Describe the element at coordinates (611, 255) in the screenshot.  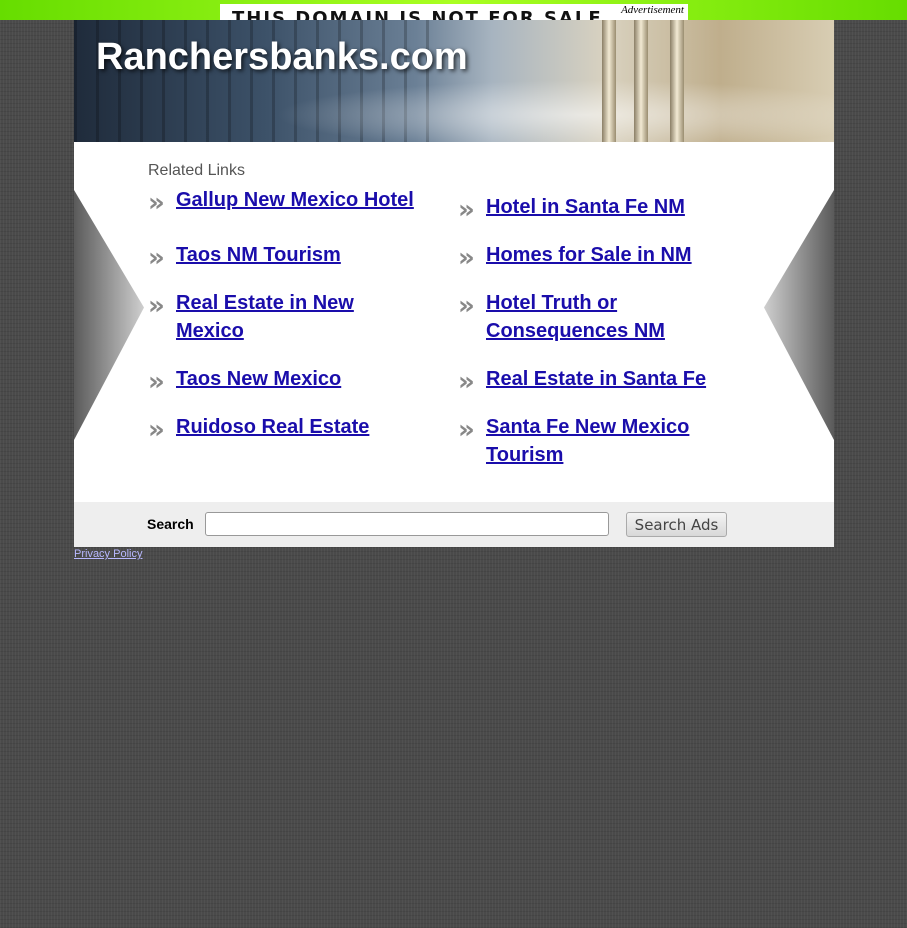
I see `related-link: Homes for Sale in NM` at that location.